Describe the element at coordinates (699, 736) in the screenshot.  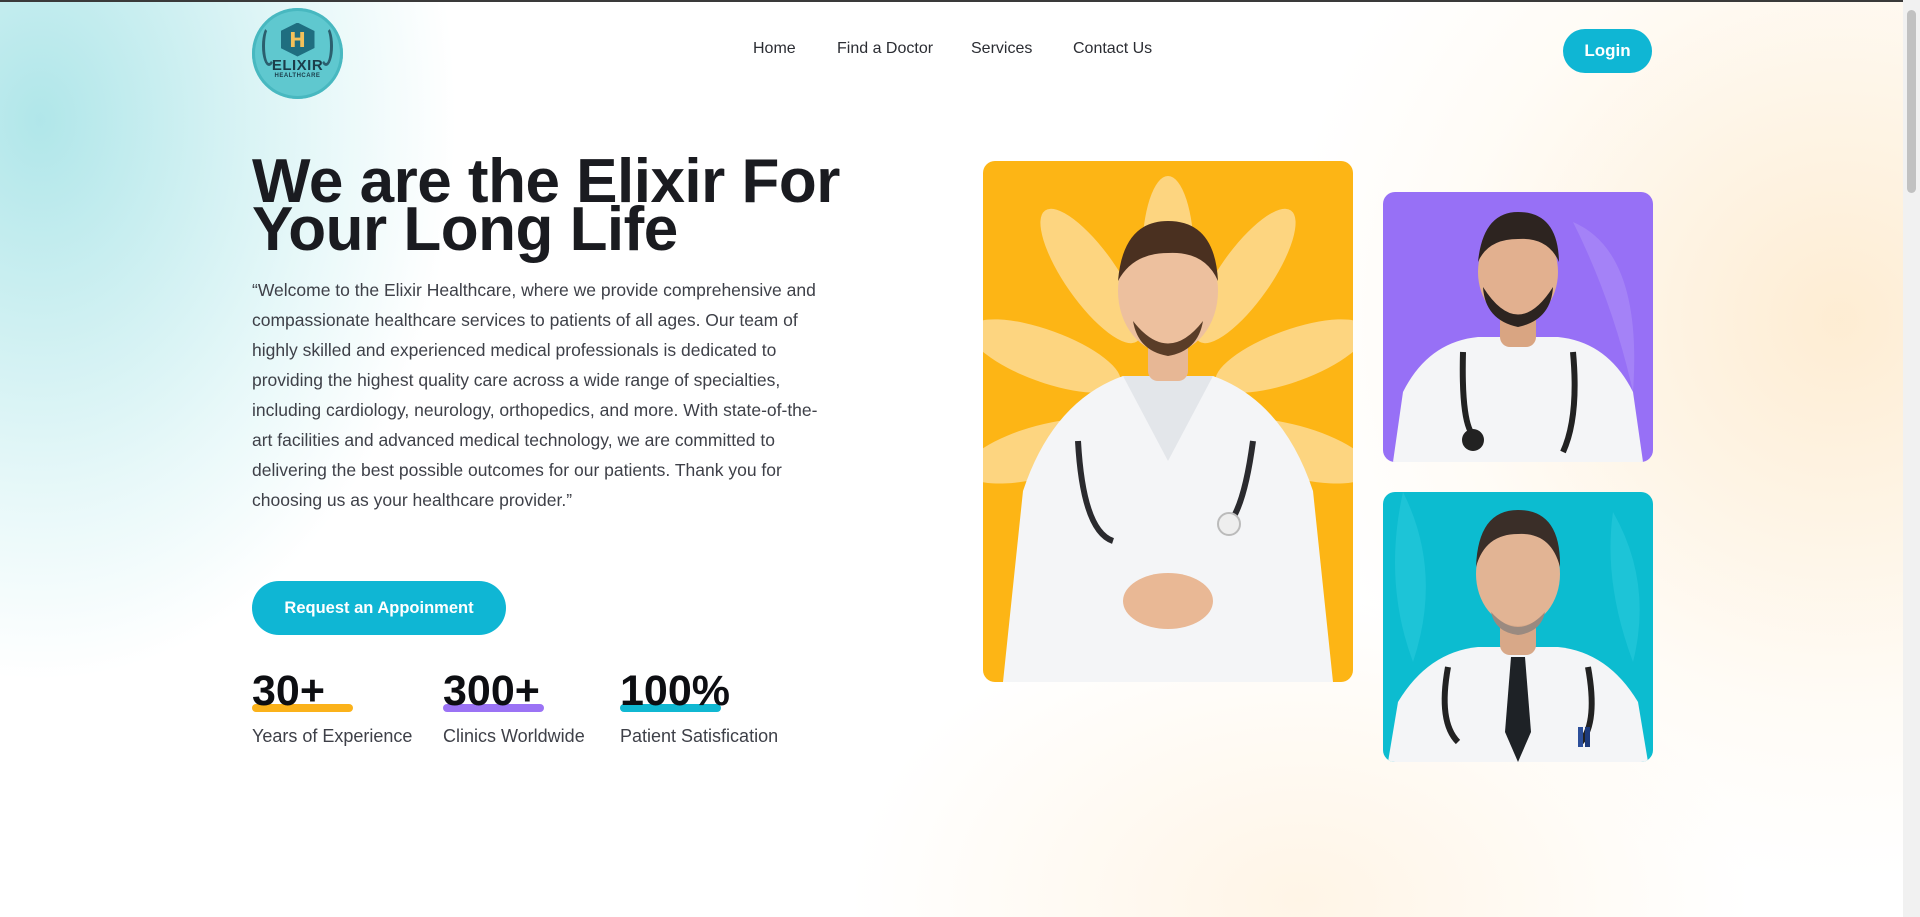
I see `stat-label: Patient Satisfication` at that location.